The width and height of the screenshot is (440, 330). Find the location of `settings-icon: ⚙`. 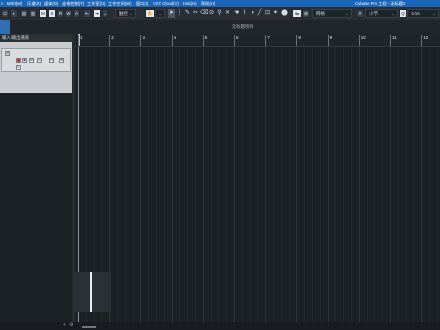

settings-icon: ⚙ is located at coordinates (71, 325).